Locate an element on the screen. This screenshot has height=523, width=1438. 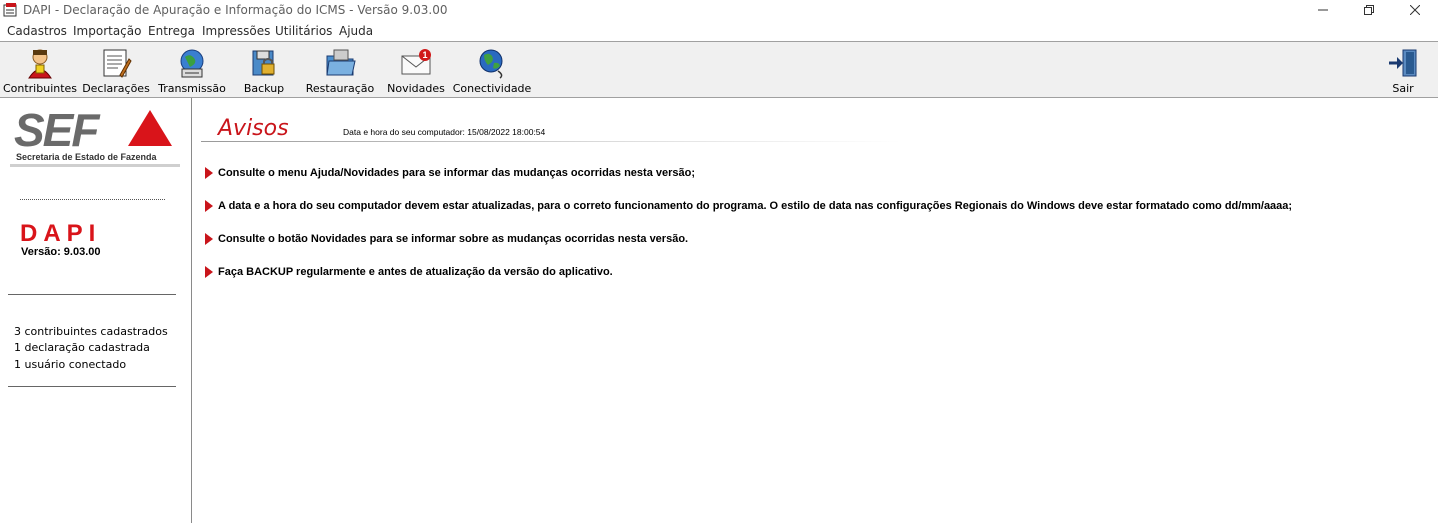
conectividade-button: Conectividade is located at coordinates (492, 71).